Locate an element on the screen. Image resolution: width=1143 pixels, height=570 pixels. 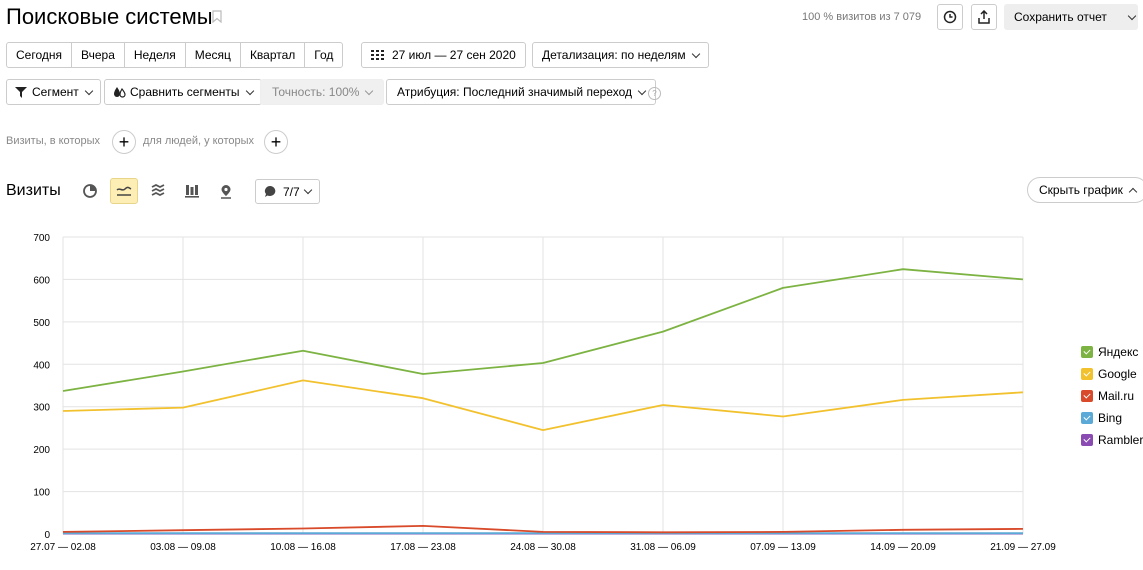
series-count: 7/7 is located at coordinates (291, 191).